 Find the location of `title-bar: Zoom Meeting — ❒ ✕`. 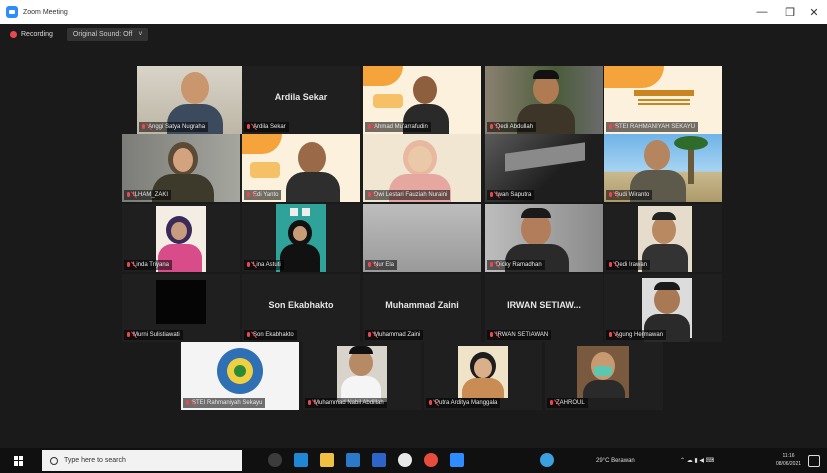

title-bar: Zoom Meeting — ❒ ✕ is located at coordinates (413, 12).